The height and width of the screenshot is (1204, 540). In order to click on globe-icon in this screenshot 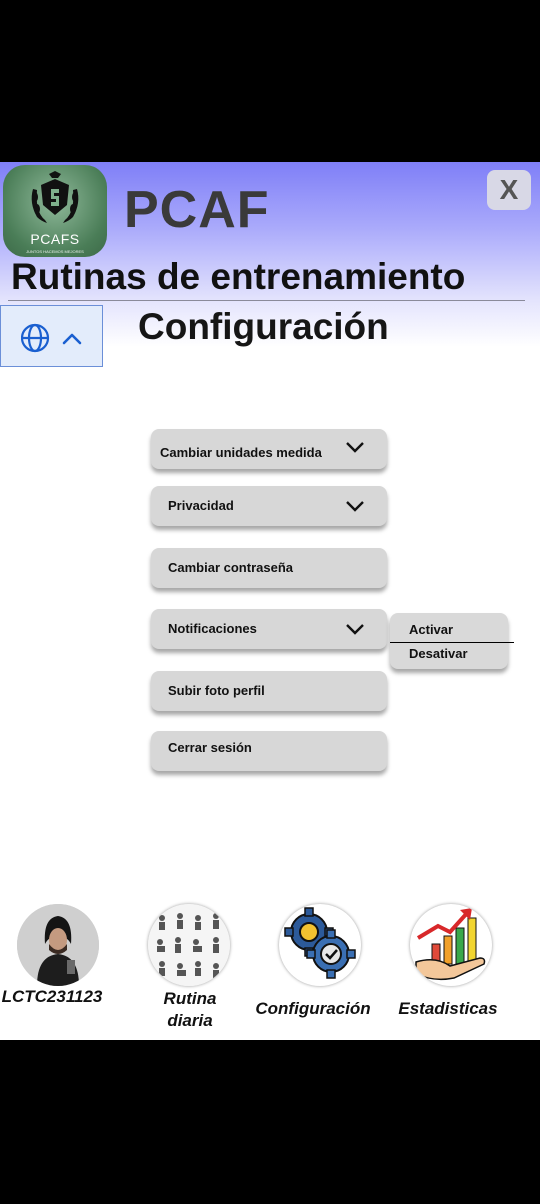, I will do `click(35, 338)`.